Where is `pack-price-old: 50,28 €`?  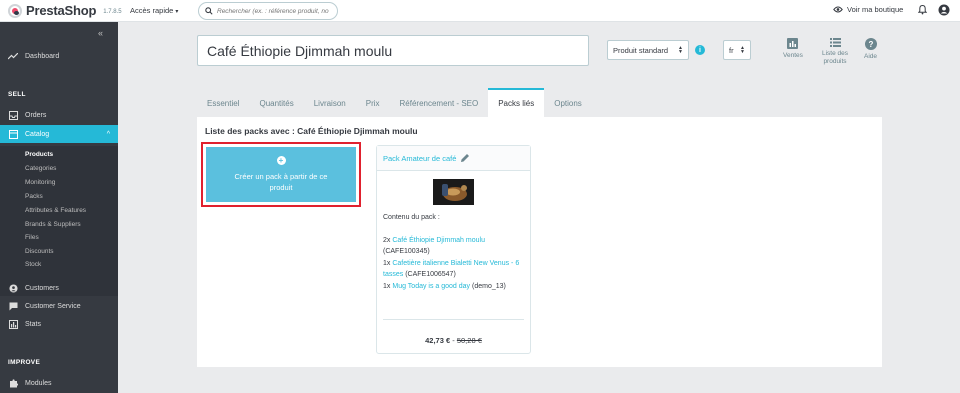 pack-price-old: 50,28 € is located at coordinates (469, 340).